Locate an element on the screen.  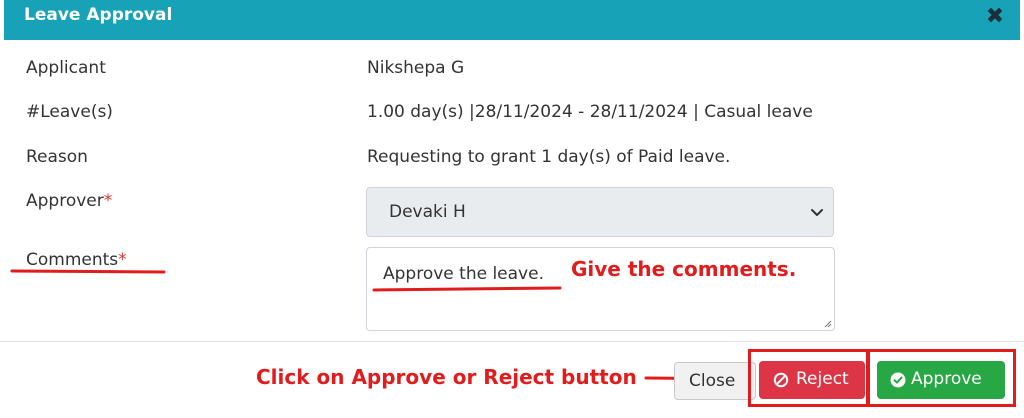
applicant-value: Nikshepa G is located at coordinates (416, 68).